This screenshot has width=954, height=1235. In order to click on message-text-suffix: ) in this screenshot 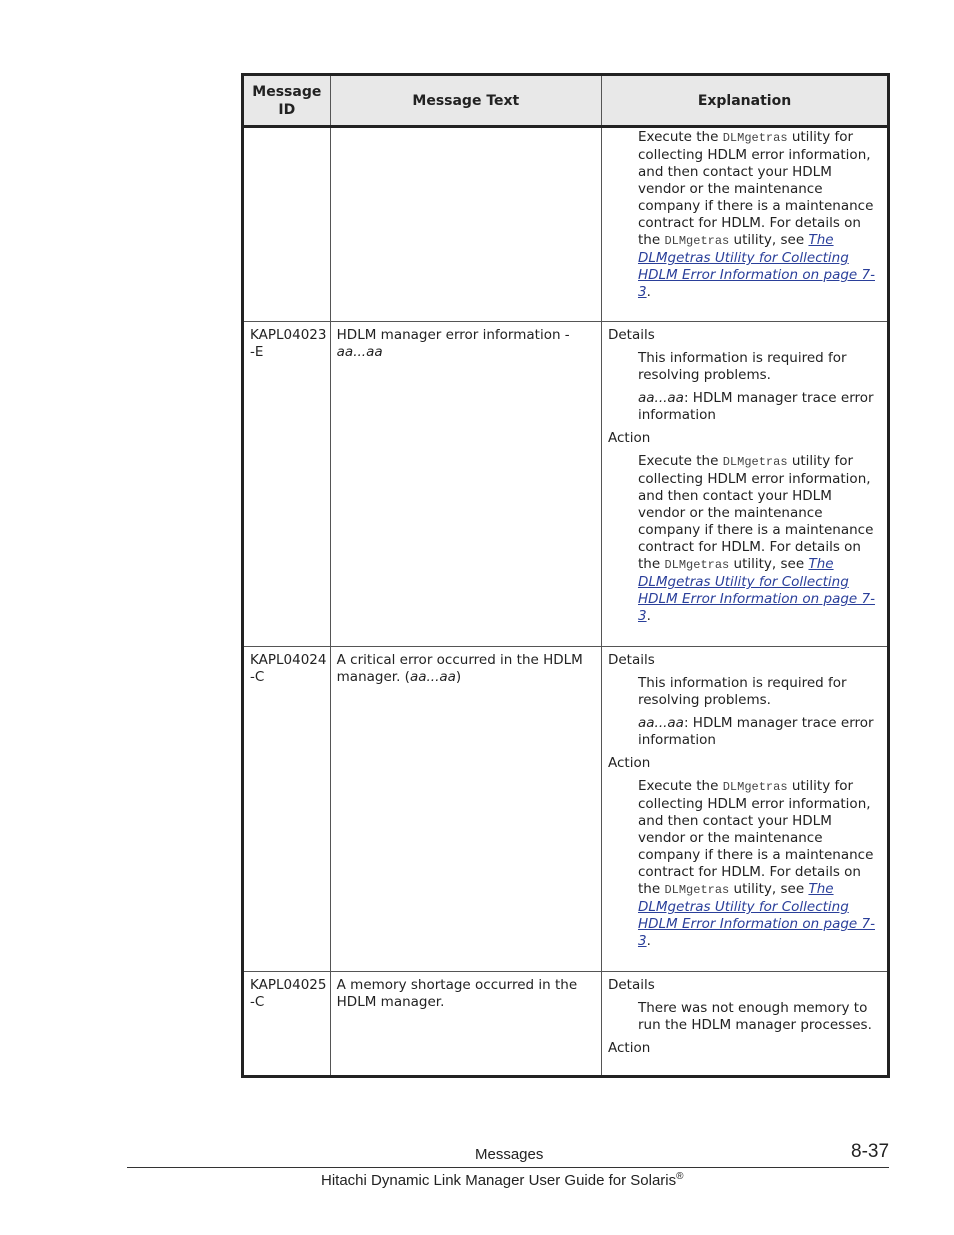, I will do `click(458, 677)`.